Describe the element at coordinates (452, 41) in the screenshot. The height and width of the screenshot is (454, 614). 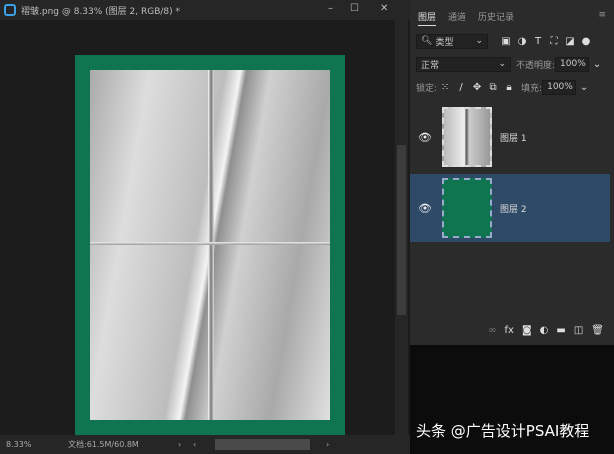
I see `filter-type-select: 🔍︎ 类型 ⌄` at that location.